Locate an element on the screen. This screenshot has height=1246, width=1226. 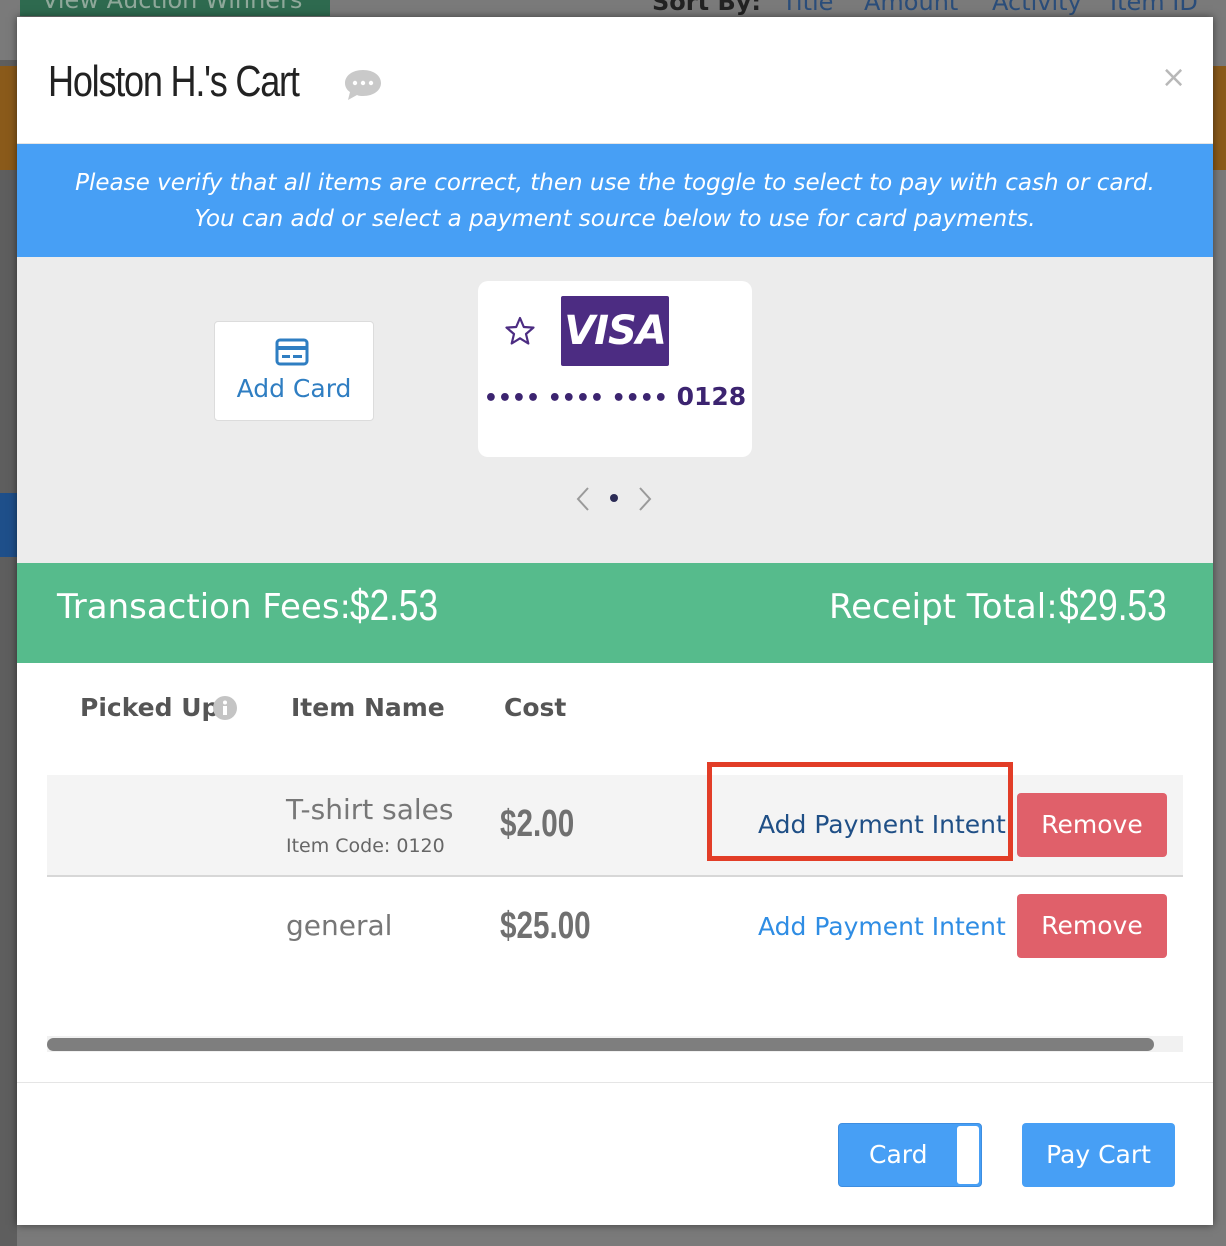
view-auction-winners-button: View Auction Winners is located at coordinates (175, 8).